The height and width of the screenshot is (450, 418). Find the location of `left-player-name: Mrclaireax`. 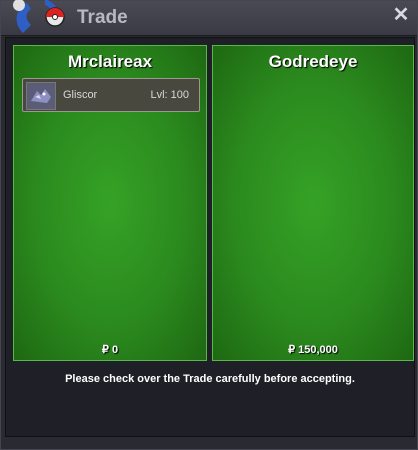

left-player-name: Mrclaireax is located at coordinates (110, 61).